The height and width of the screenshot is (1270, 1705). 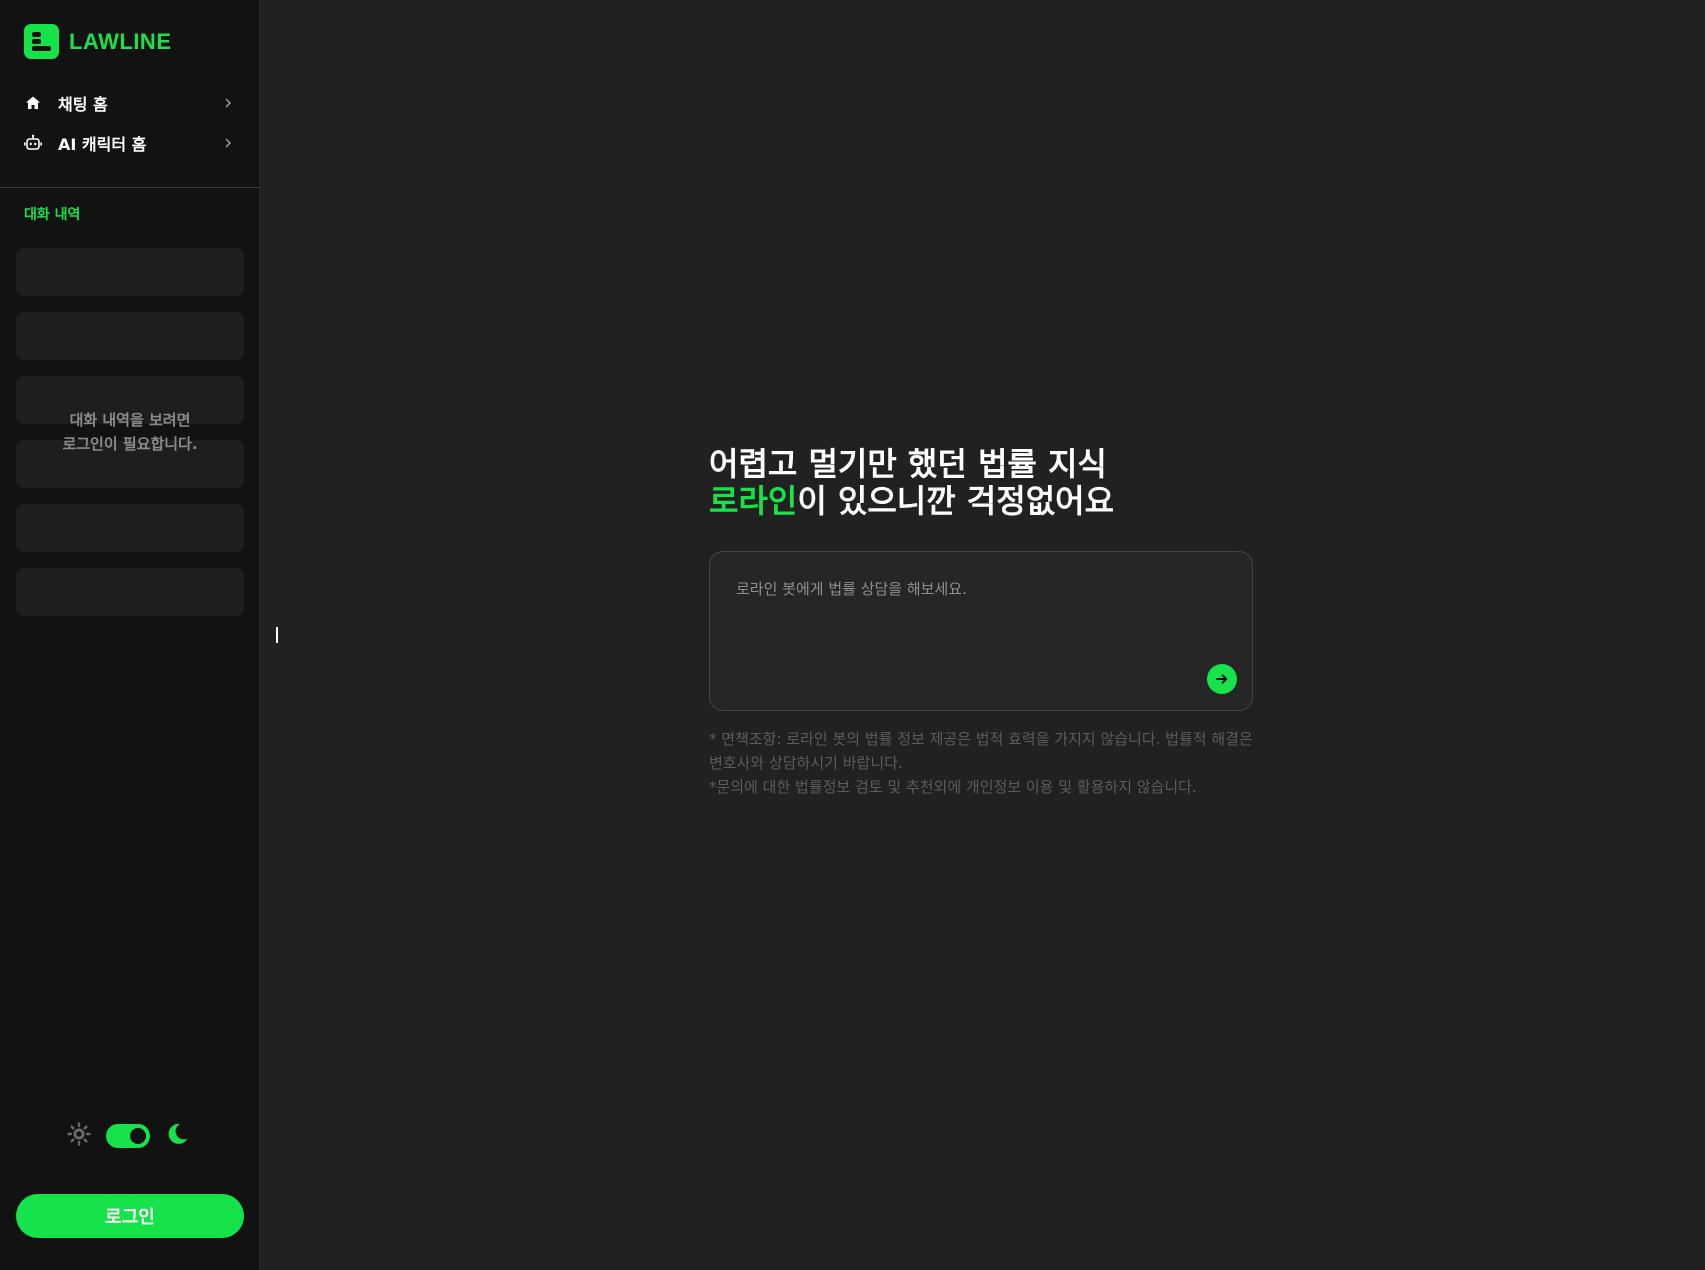 I want to click on login-button: 로그인, so click(x=130, y=1216).